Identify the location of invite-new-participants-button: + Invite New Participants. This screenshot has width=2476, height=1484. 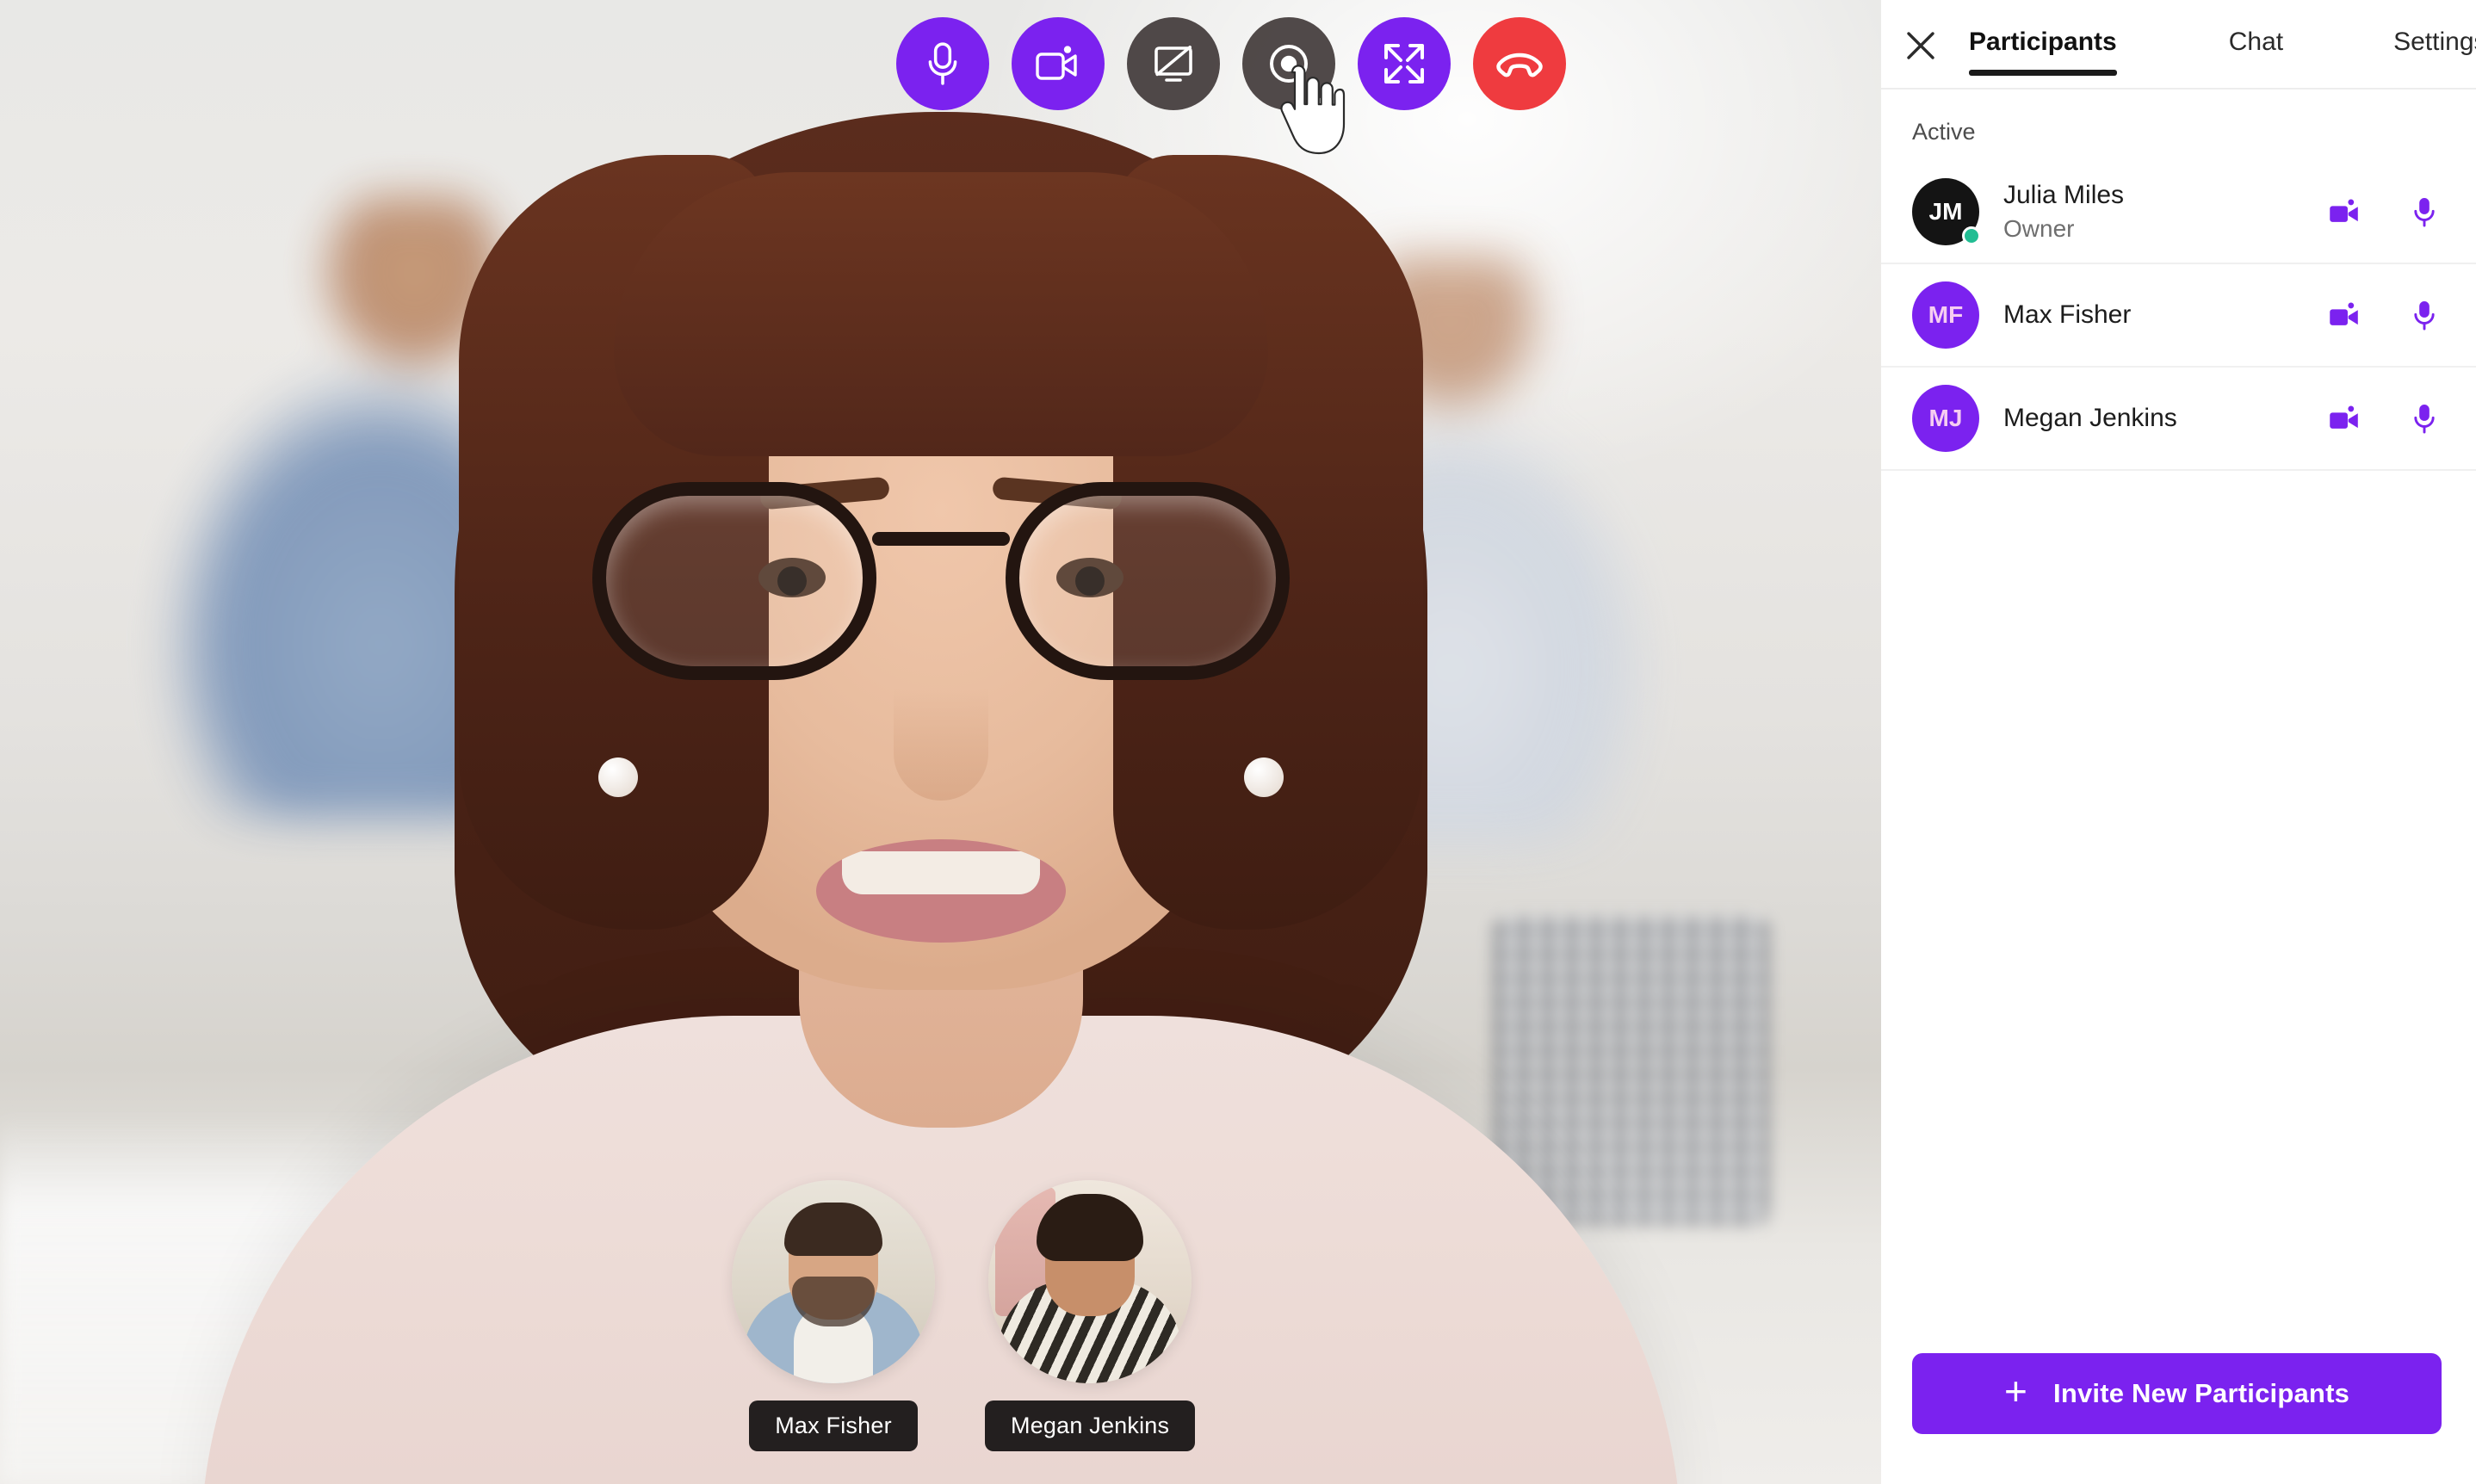
(2177, 1393).